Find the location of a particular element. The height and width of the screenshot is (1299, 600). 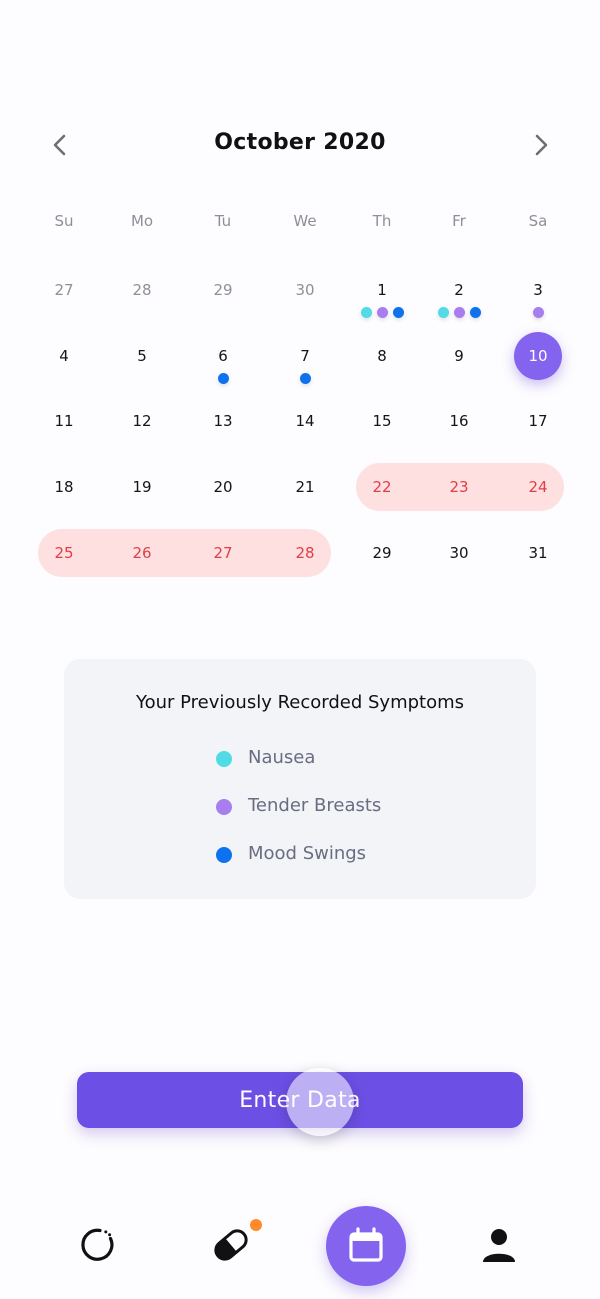

symptoms-card-title: Your Previously Recorded Symptoms is located at coordinates (300, 702).